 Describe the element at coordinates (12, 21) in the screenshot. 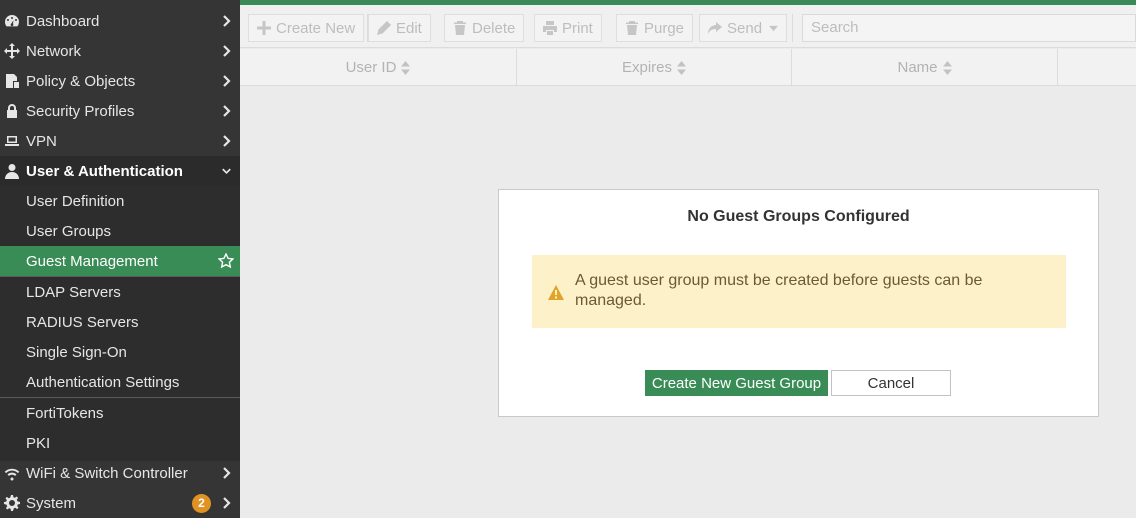

I see `dashboard-icon` at that location.